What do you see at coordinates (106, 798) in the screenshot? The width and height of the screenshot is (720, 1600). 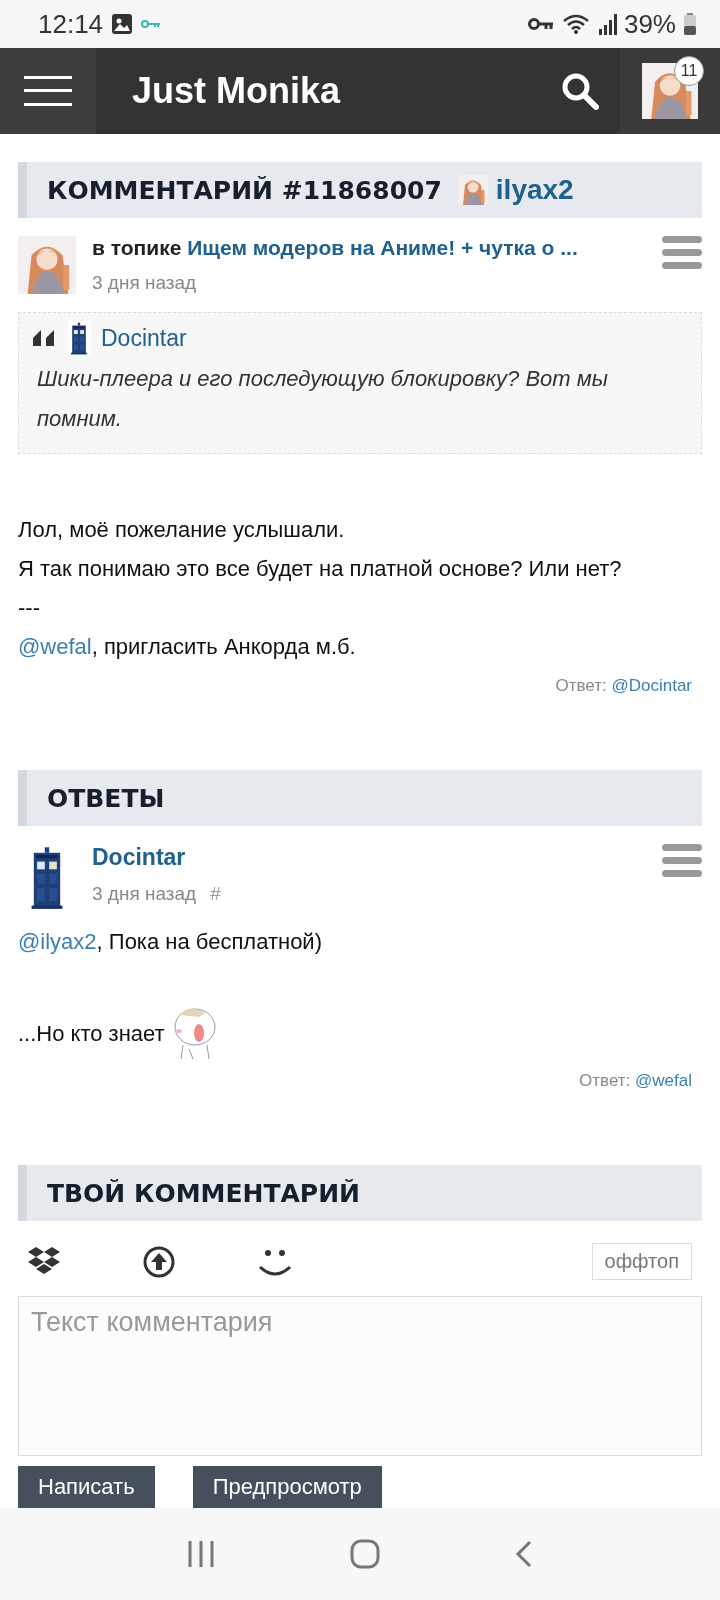 I see `section-heading: ОТВЕТЫ` at bounding box center [106, 798].